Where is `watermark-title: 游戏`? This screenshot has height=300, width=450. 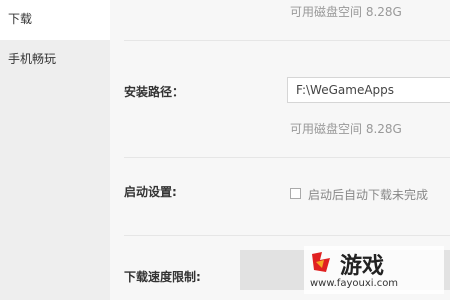
watermark-title: 游戏 is located at coordinates (362, 266).